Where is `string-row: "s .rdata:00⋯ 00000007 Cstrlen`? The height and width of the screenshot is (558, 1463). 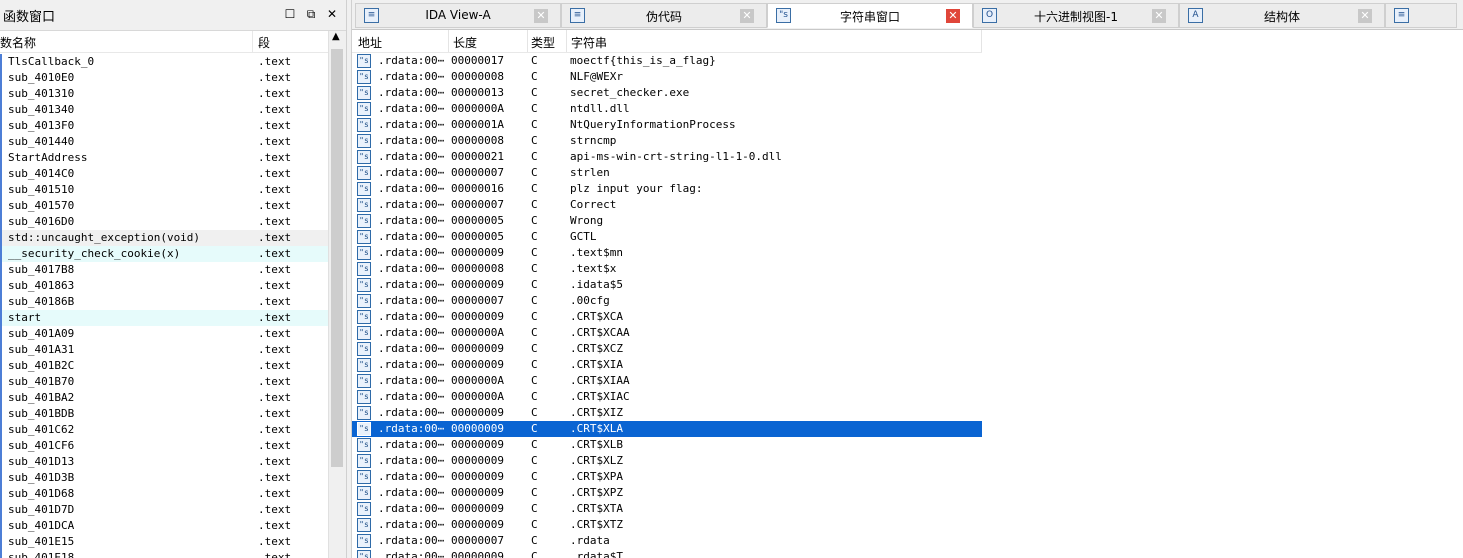 string-row: "s .rdata:00⋯ 00000007 Cstrlen is located at coordinates (667, 173).